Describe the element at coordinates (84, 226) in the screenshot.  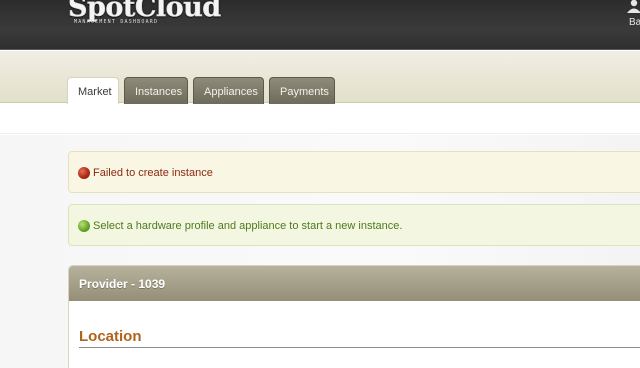
I see `green-status-dot-icon` at that location.